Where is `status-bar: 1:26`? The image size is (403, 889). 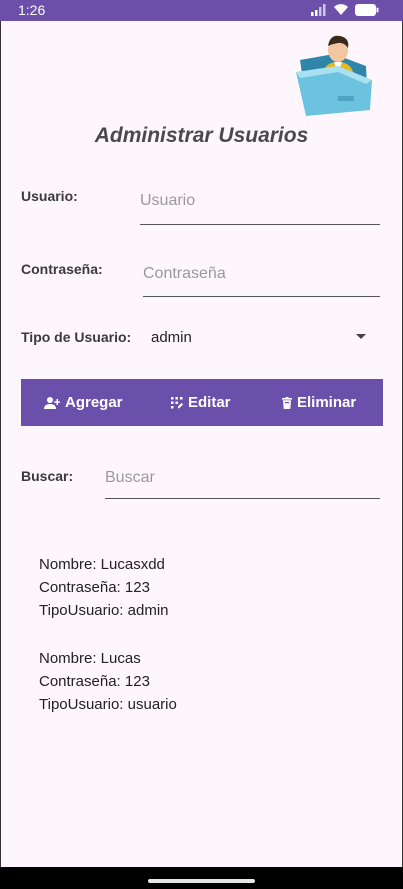
status-bar: 1:26 is located at coordinates (201, 10).